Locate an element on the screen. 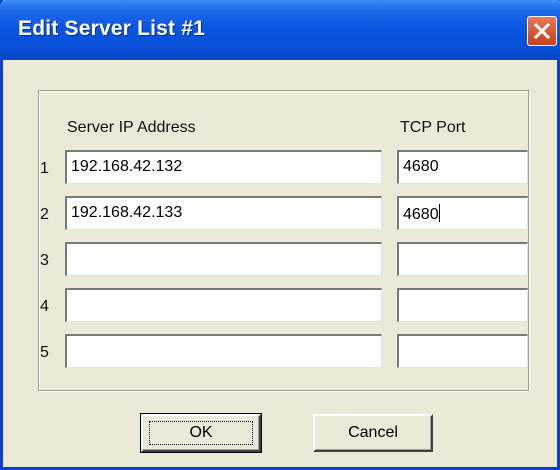 The width and height of the screenshot is (560, 470). close-icon is located at coordinates (542, 31).